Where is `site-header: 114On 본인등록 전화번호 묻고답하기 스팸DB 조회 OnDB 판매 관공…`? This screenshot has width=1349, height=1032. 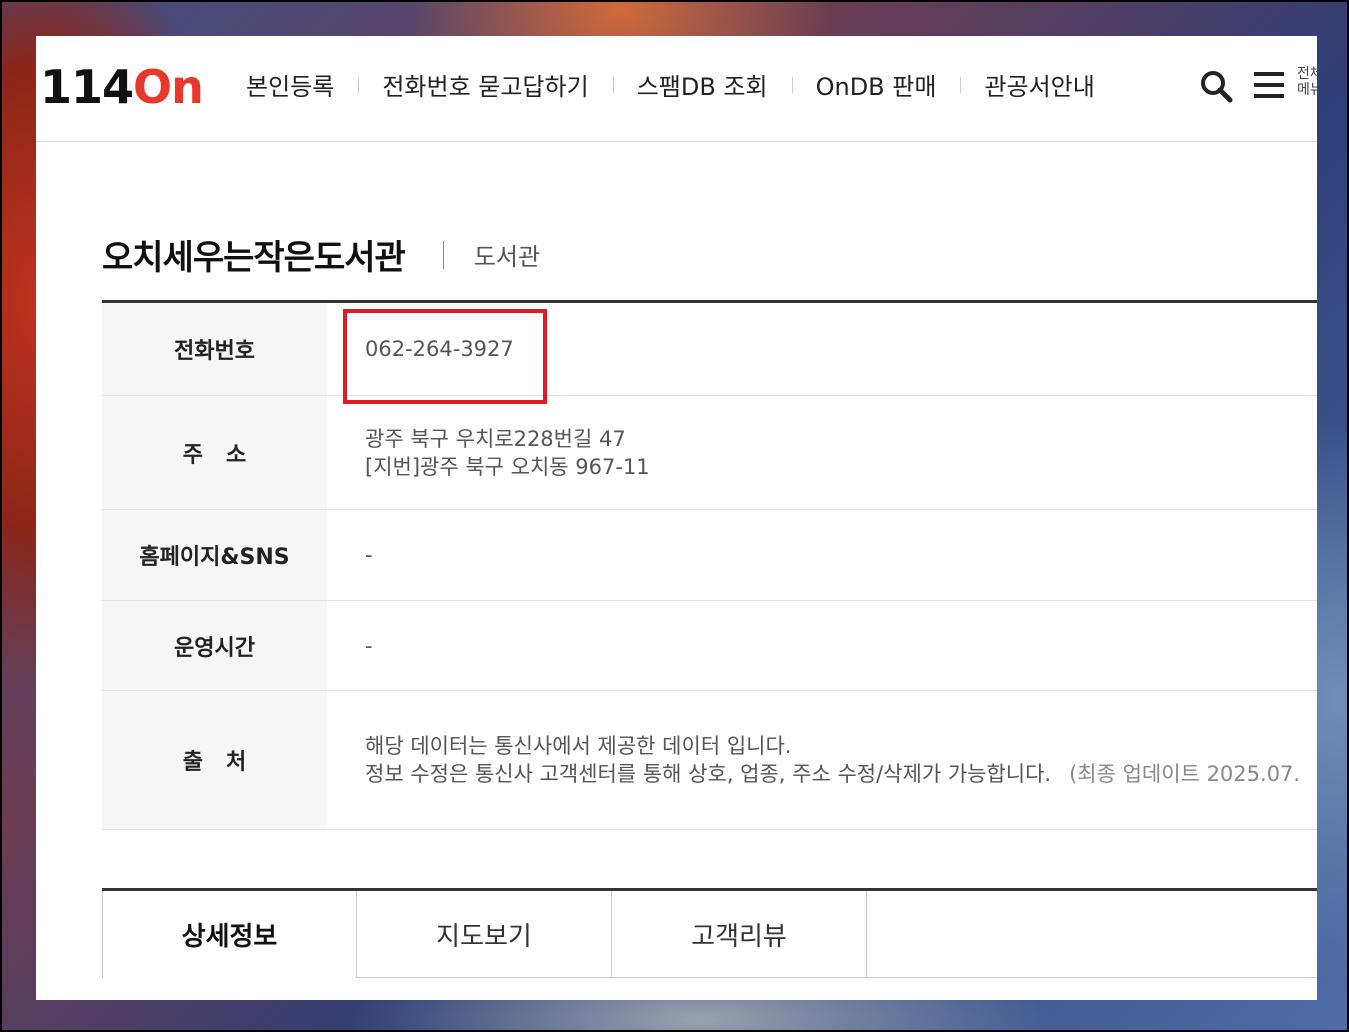 site-header: 114On 본인등록 전화번호 묻고답하기 스팸DB 조회 OnDB 판매 관공… is located at coordinates (676, 89).